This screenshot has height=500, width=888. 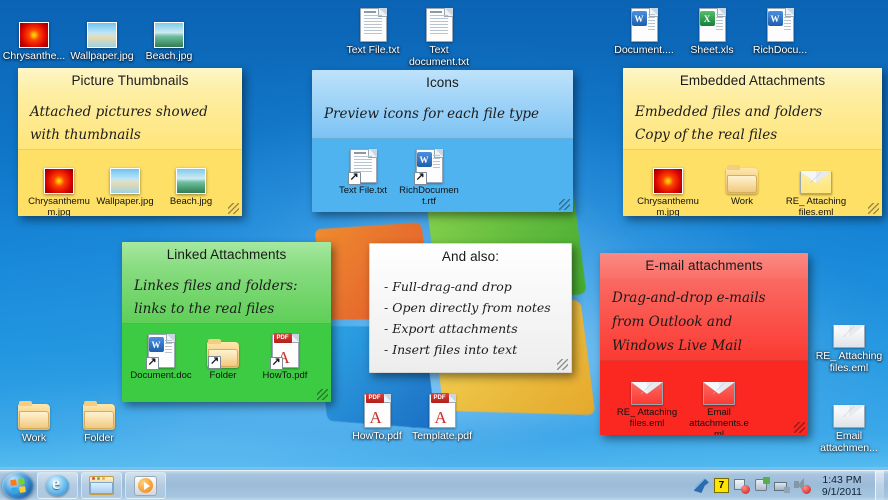 What do you see at coordinates (216, 286) in the screenshot?
I see `note-line: Linkes files and folders:` at bounding box center [216, 286].